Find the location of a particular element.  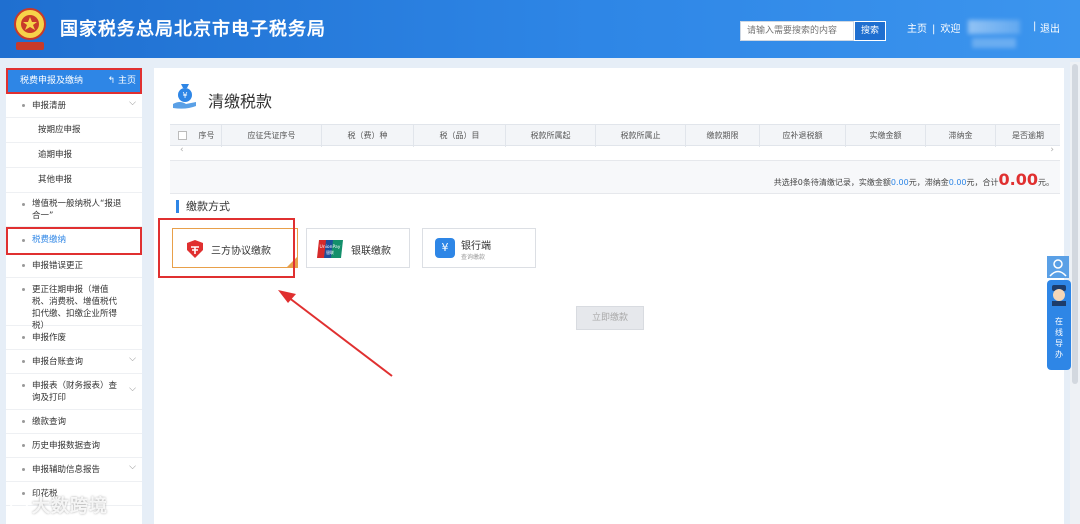

watermark: 大数跨境 is located at coordinates (59, 505).